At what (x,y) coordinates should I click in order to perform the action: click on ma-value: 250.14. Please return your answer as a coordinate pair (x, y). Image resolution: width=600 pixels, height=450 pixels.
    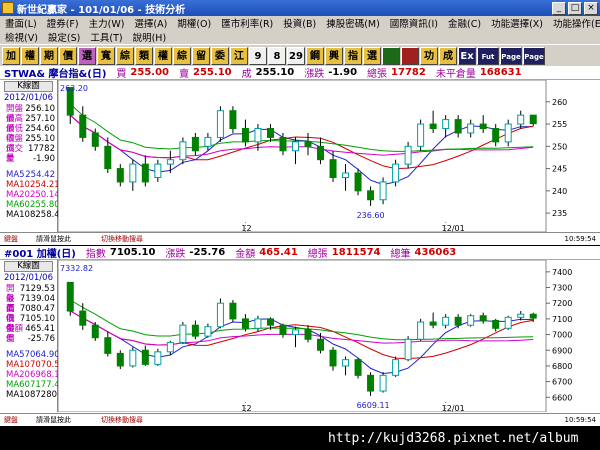
    Looking at the image, I should click on (44, 195).